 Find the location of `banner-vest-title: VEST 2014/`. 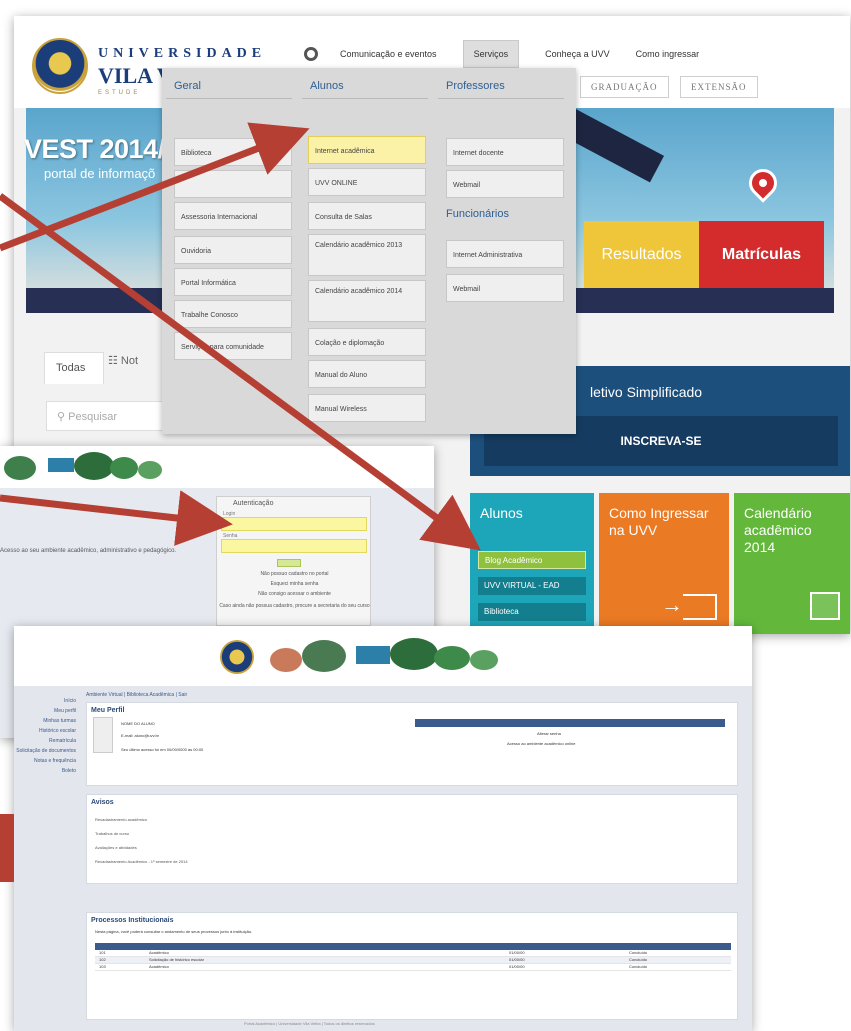

banner-vest-title: VEST 2014/ is located at coordinates (94, 149).